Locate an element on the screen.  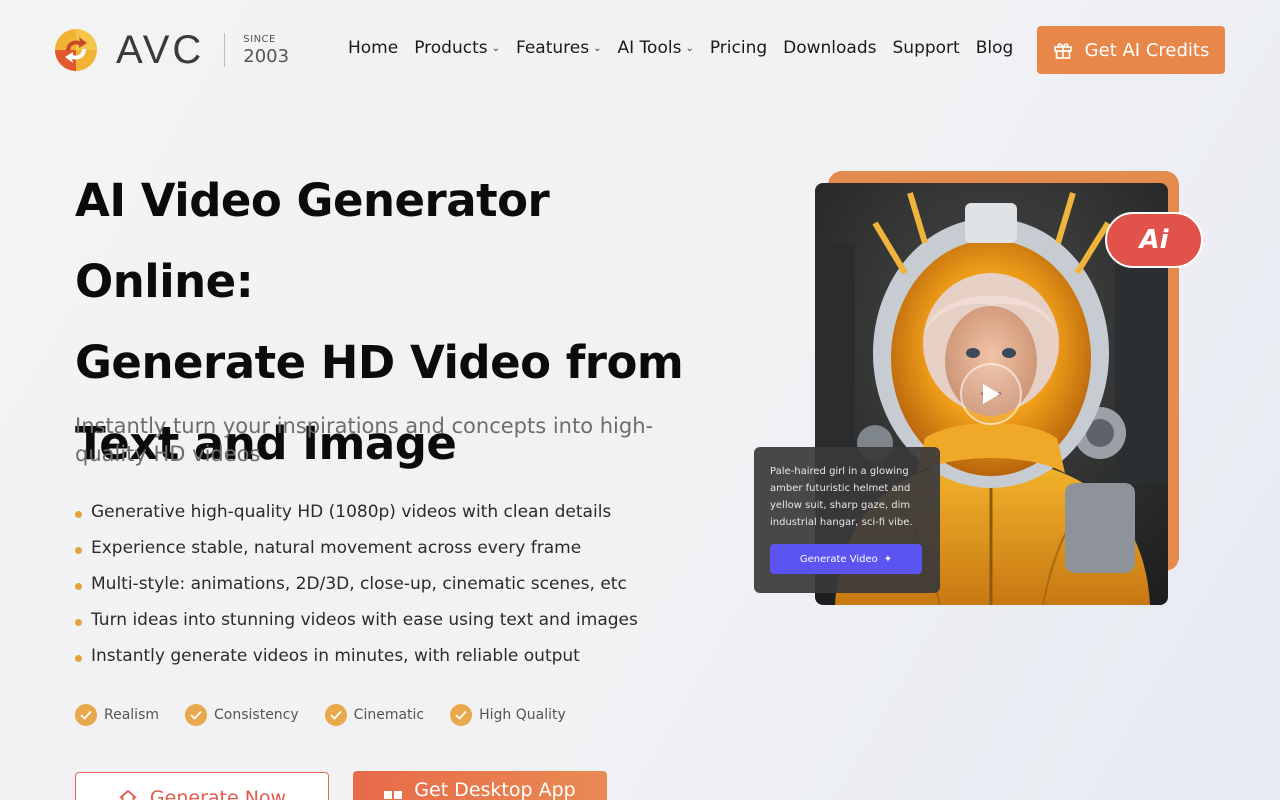
since-year: 2003 is located at coordinates (266, 56).